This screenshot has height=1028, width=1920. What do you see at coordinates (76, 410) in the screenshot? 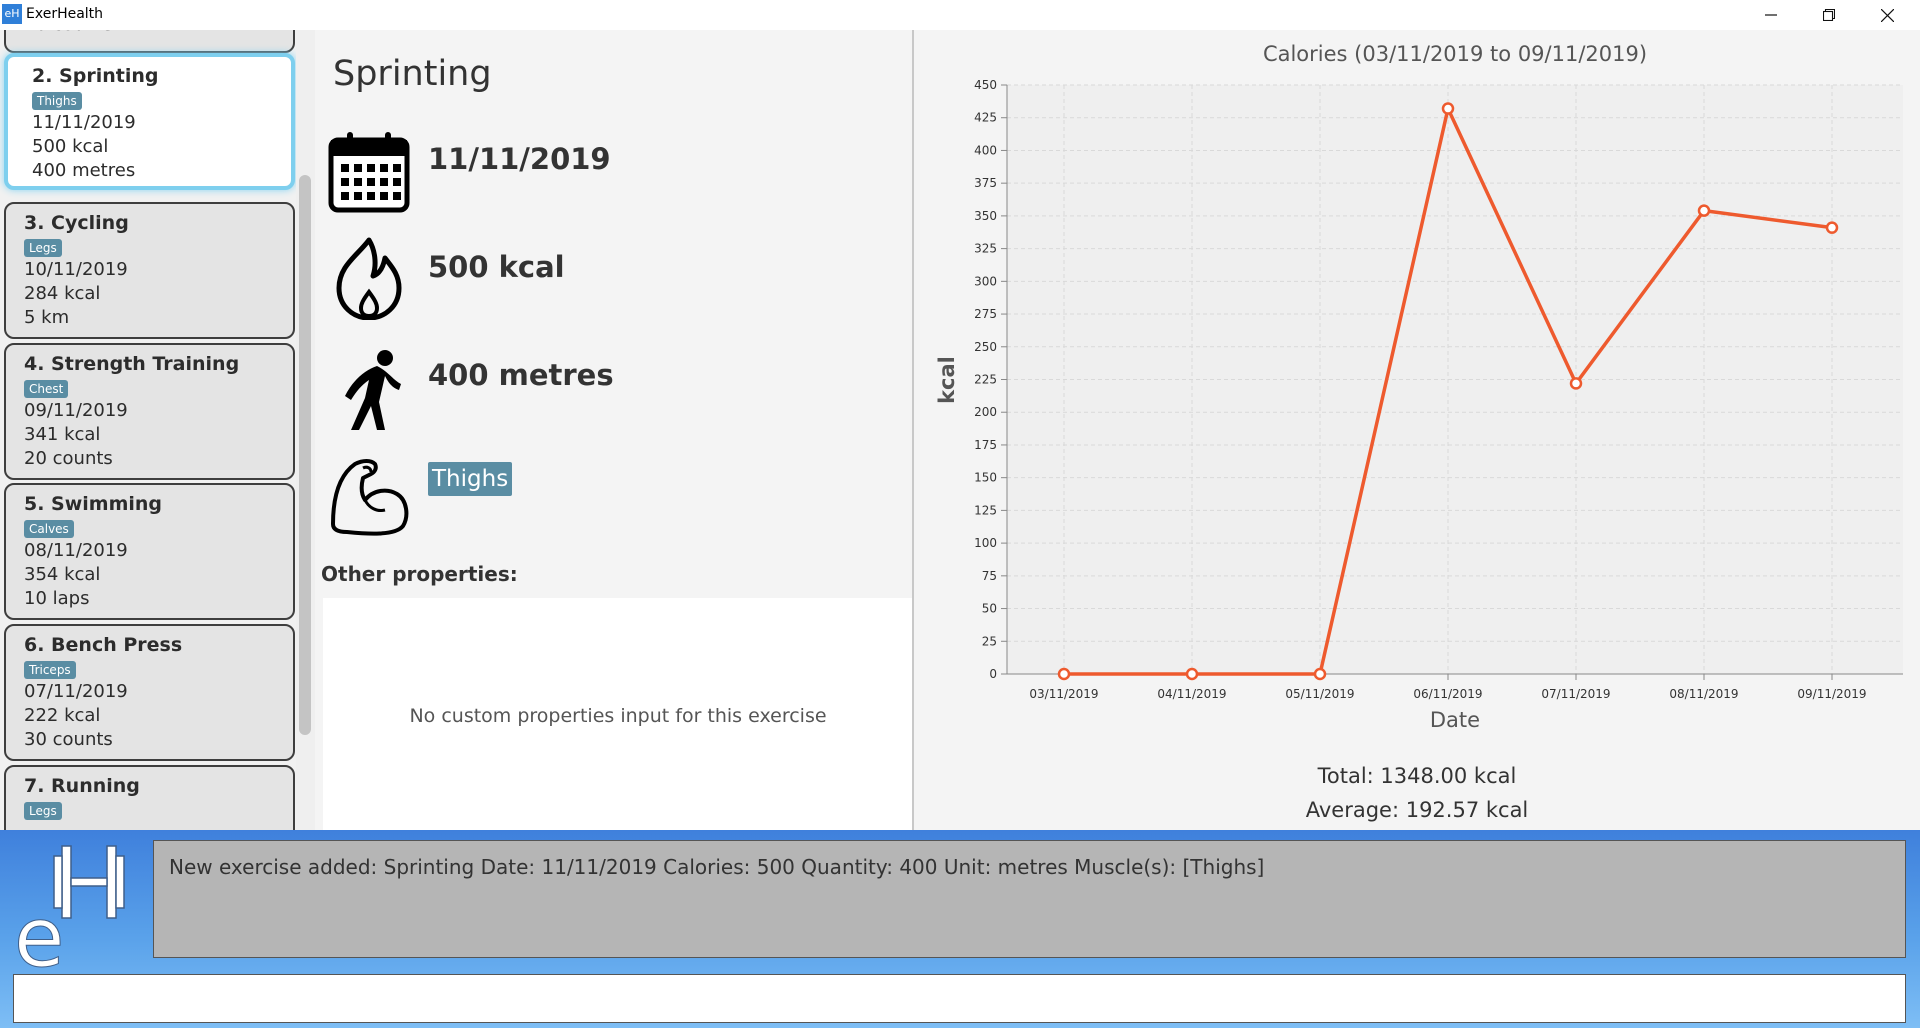
I see `card-date: 09/11/2019` at bounding box center [76, 410].